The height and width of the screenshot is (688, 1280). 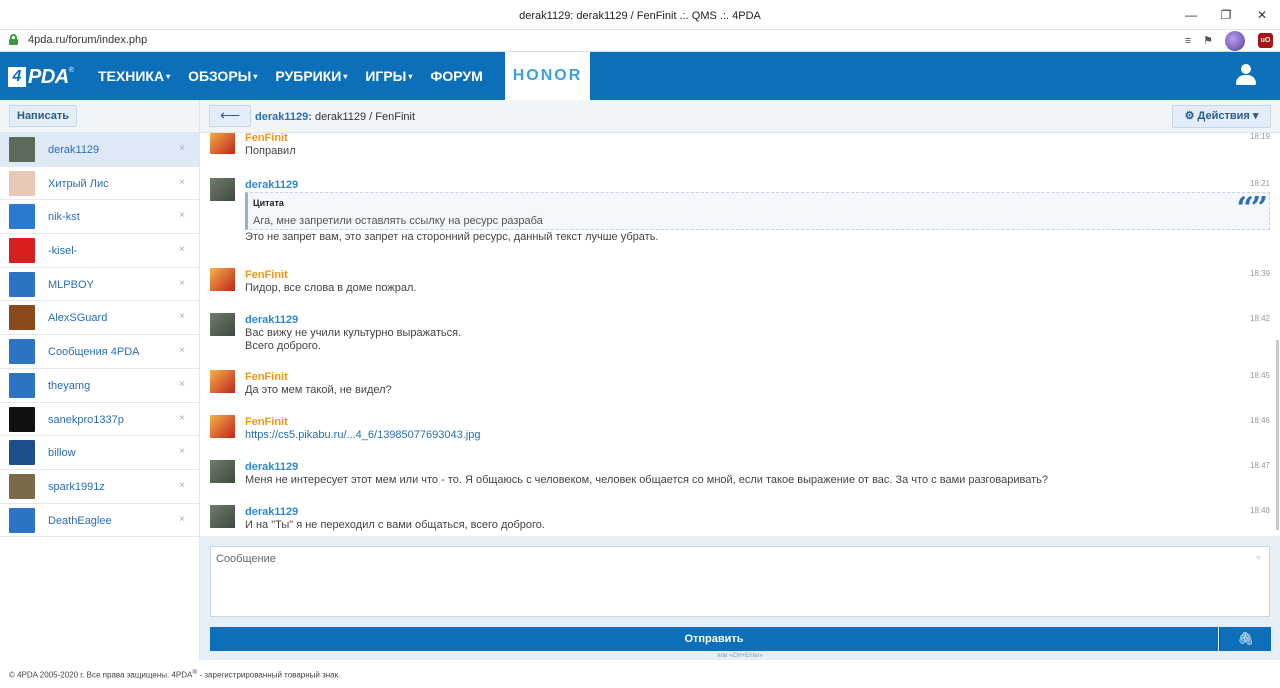 I want to click on contact-name: DeathEaglee, so click(x=80, y=521).